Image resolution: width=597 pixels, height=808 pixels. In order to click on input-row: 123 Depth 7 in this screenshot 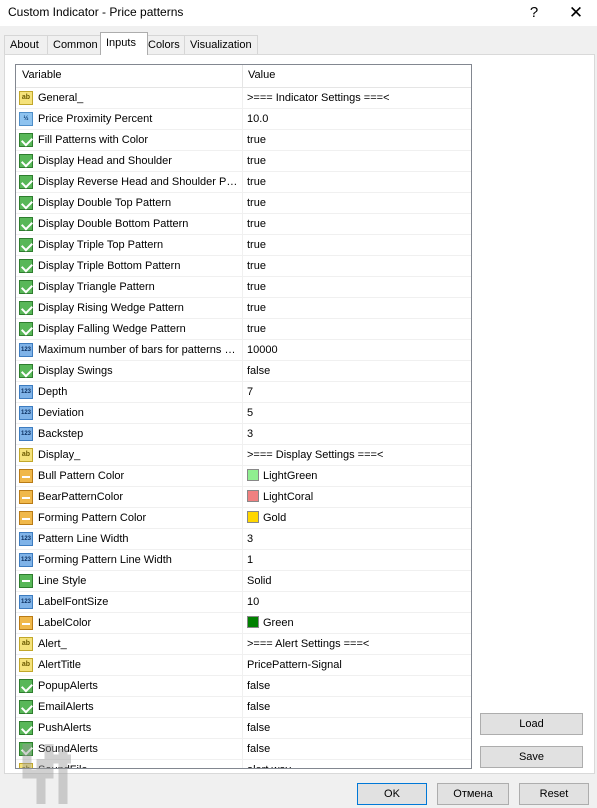, I will do `click(243, 392)`.